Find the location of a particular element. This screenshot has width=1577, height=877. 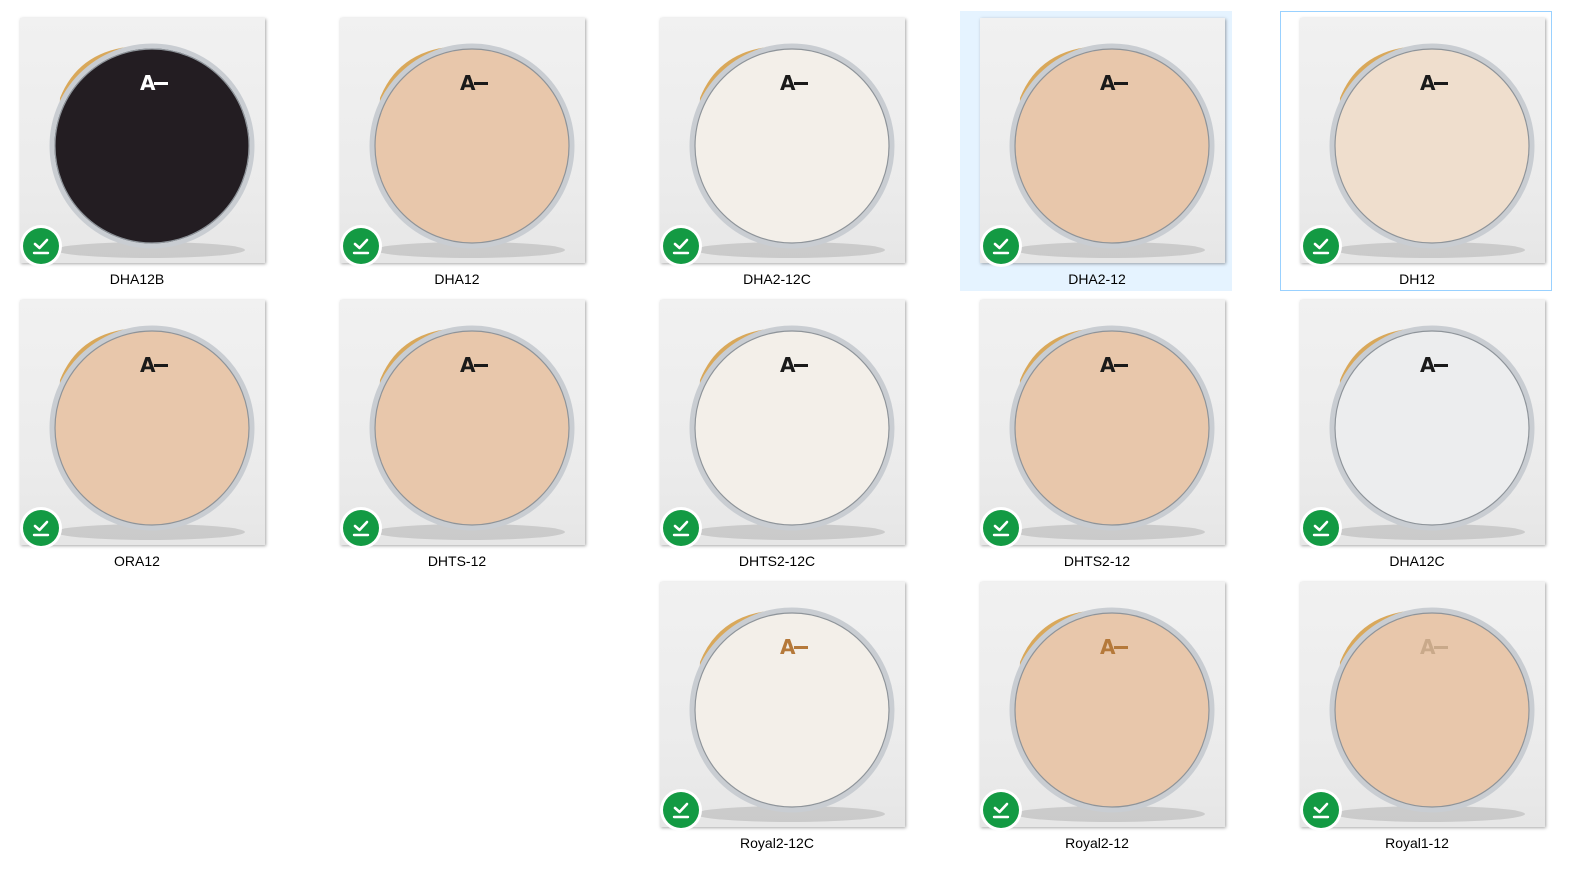

file-name: DHA12B is located at coordinates (137, 279).